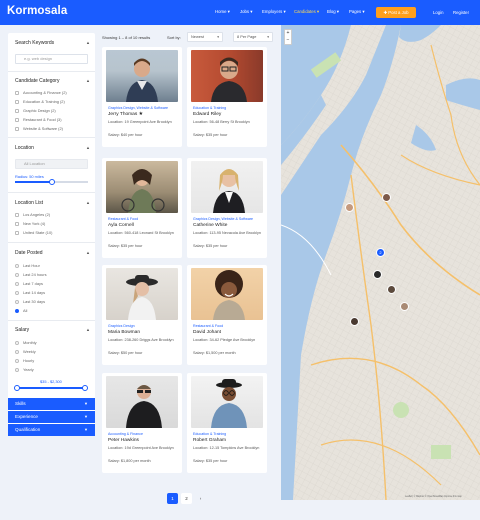 Image resolution: width=480 pixels, height=520 pixels. I want to click on radius-slider-handle, so click(51, 181).